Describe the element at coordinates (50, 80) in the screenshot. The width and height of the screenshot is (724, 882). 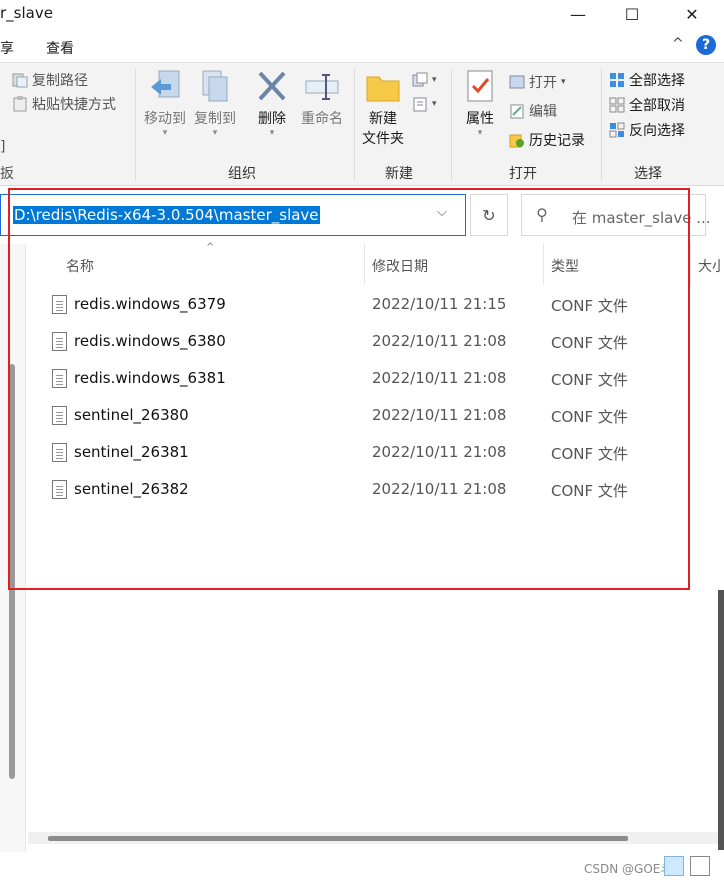
I see `copy-path-button: 复制路径` at that location.